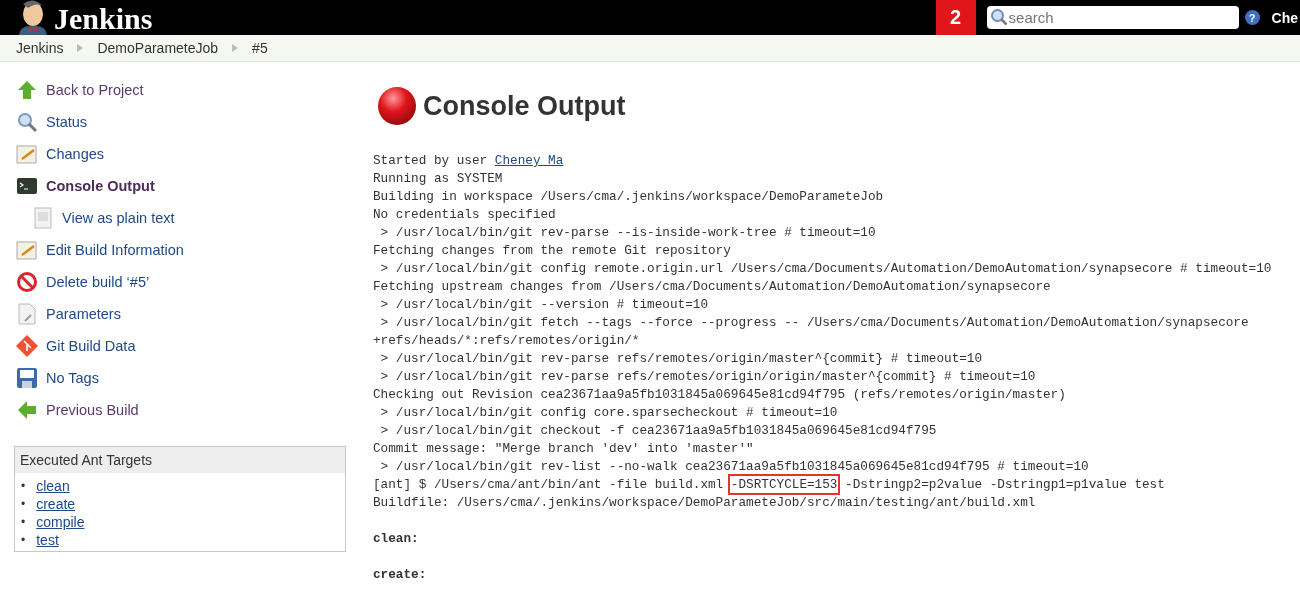 This screenshot has width=1300, height=600. Describe the element at coordinates (179, 282) in the screenshot. I see `sidebar-item: Delete build ‘#5’` at that location.